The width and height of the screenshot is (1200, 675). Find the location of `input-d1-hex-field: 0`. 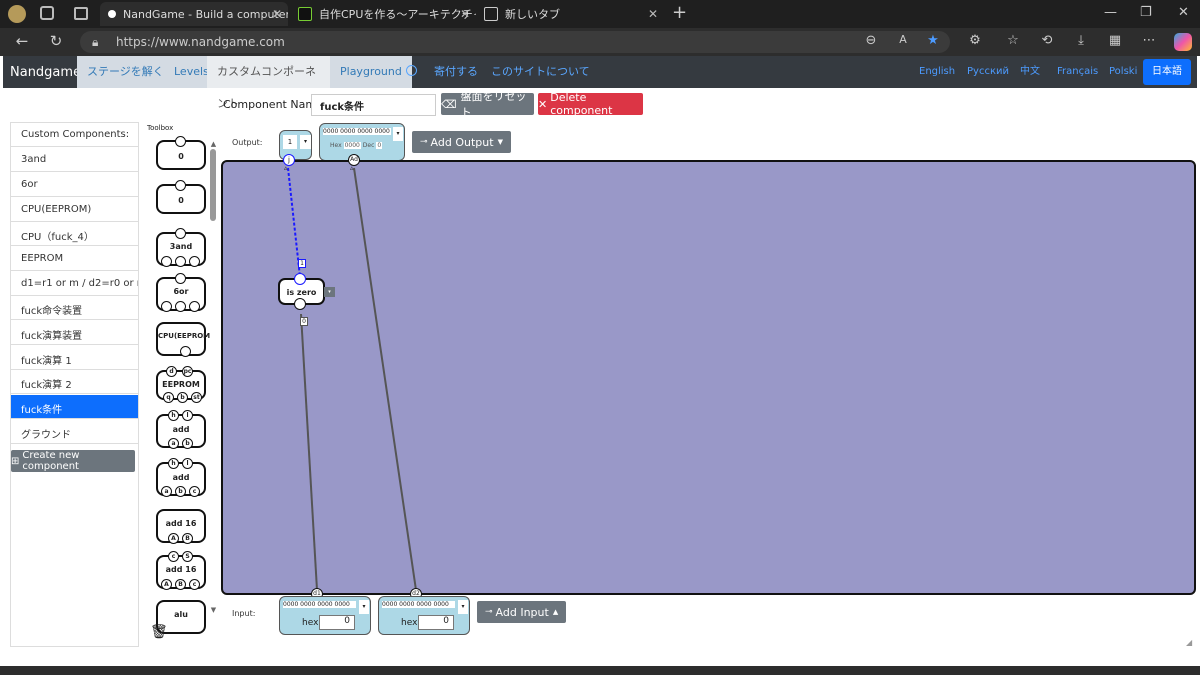

input-d1-hex-field: 0 is located at coordinates (337, 622).